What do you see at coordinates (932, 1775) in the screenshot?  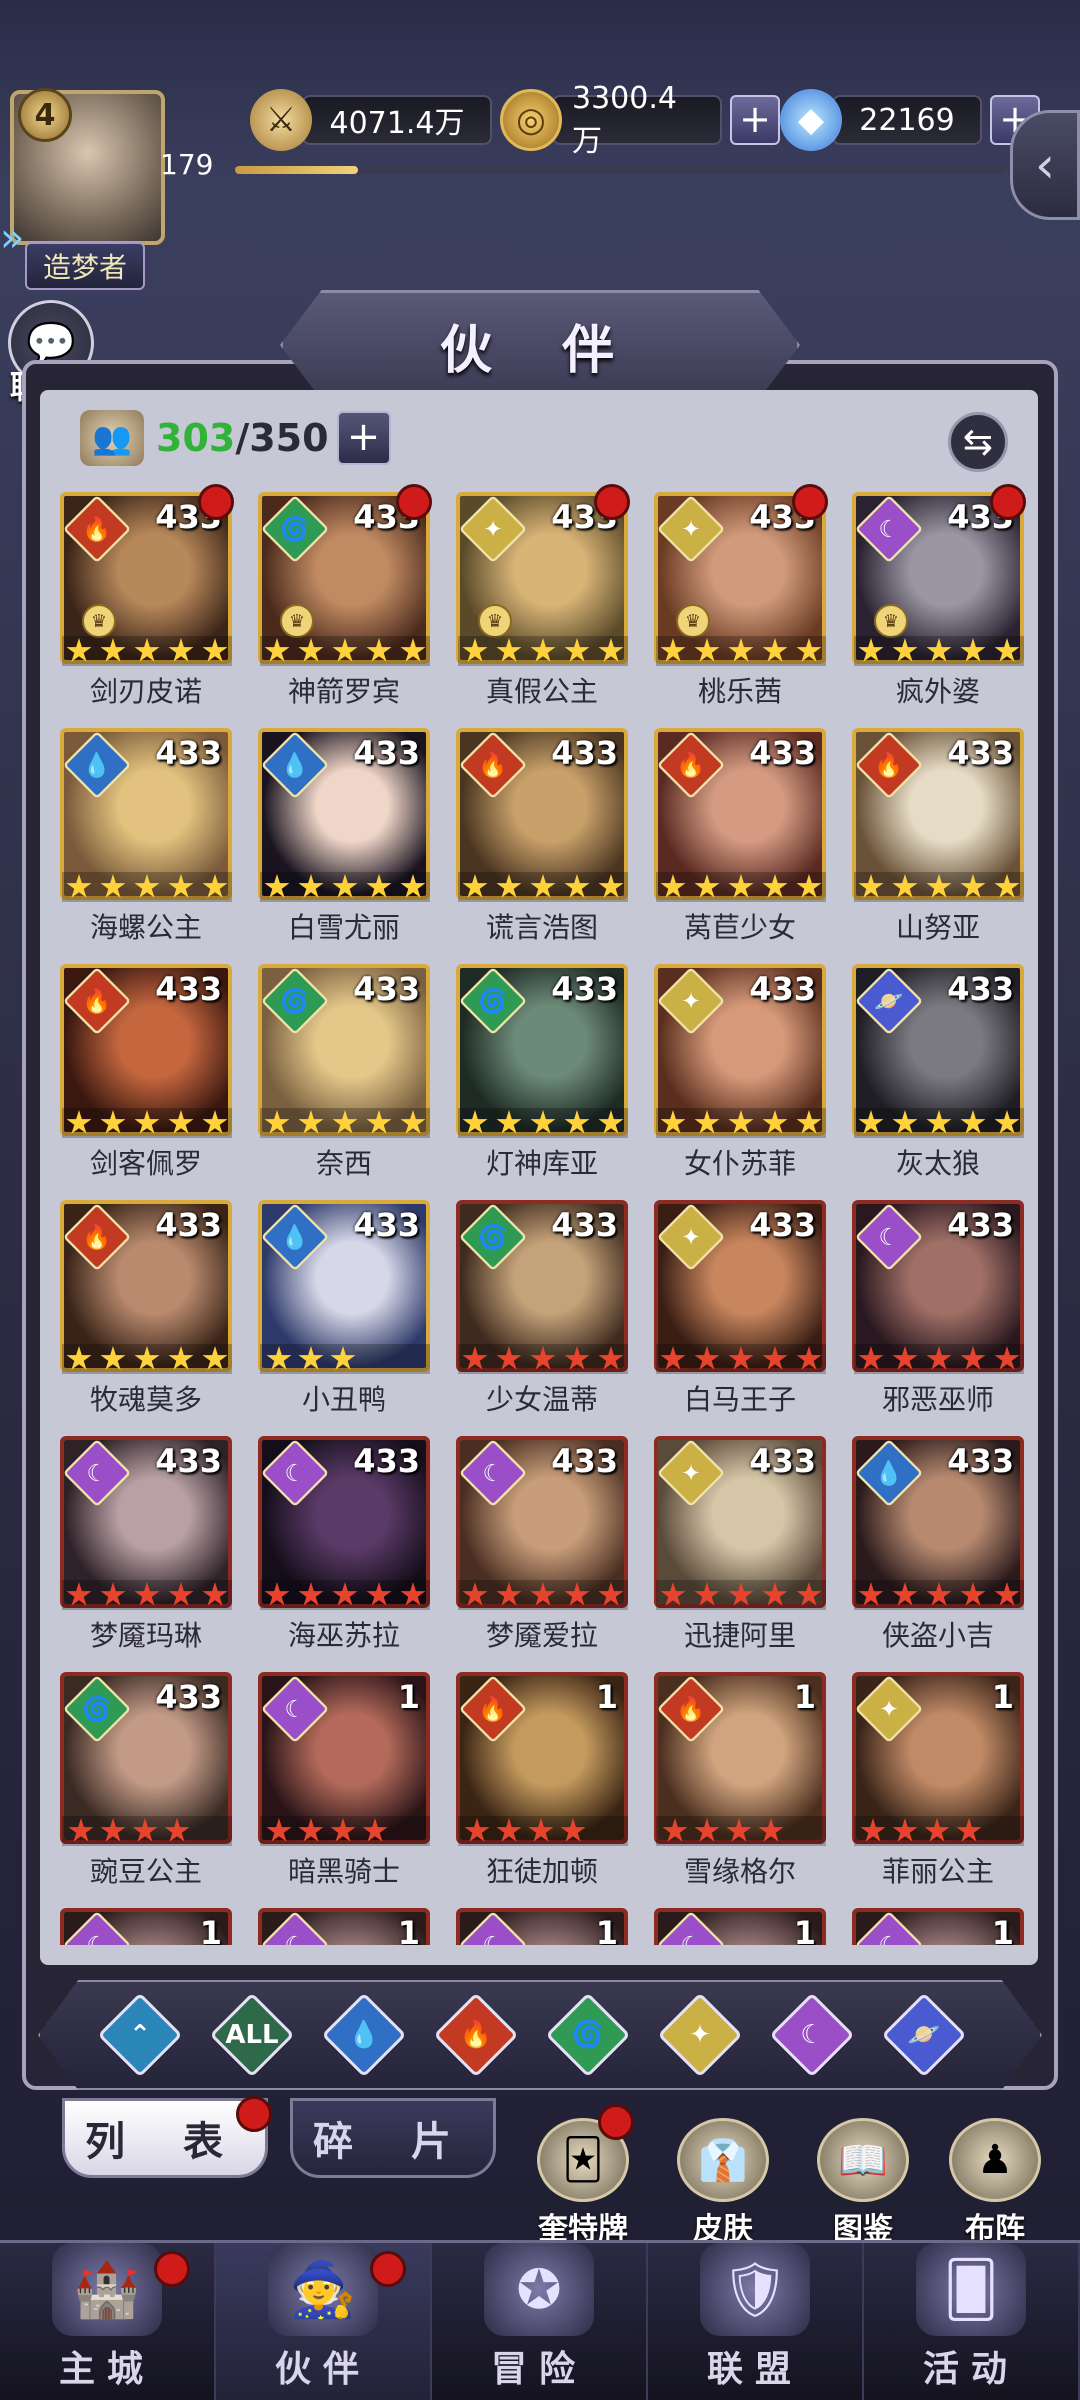 I see `partner-card: ✦ 1 菲丽公主` at bounding box center [932, 1775].